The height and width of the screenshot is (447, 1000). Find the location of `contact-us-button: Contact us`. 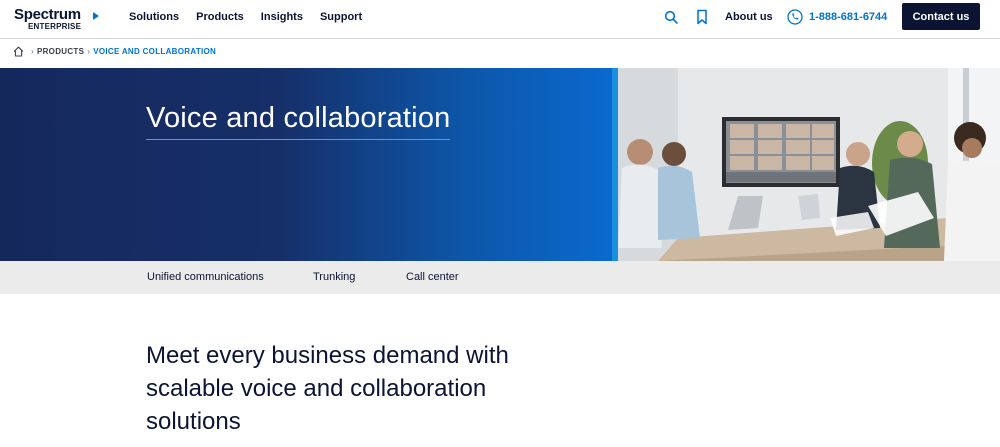

contact-us-button: Contact us is located at coordinates (941, 16).